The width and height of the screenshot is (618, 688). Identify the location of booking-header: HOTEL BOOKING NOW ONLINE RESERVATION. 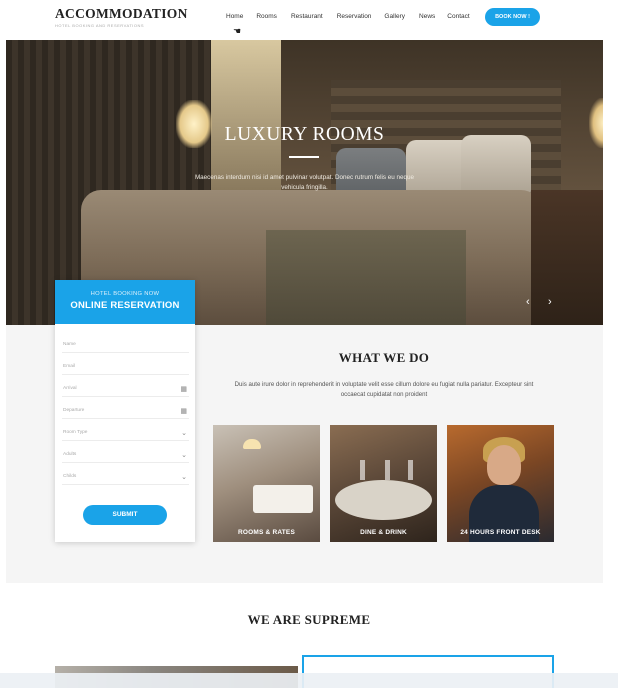
(125, 302).